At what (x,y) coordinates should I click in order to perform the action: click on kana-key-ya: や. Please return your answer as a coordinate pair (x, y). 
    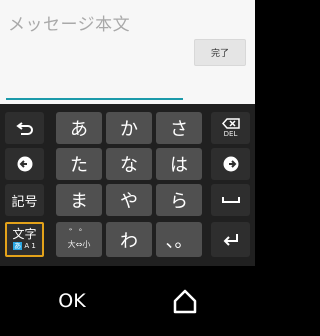
    Looking at the image, I should click on (129, 200).